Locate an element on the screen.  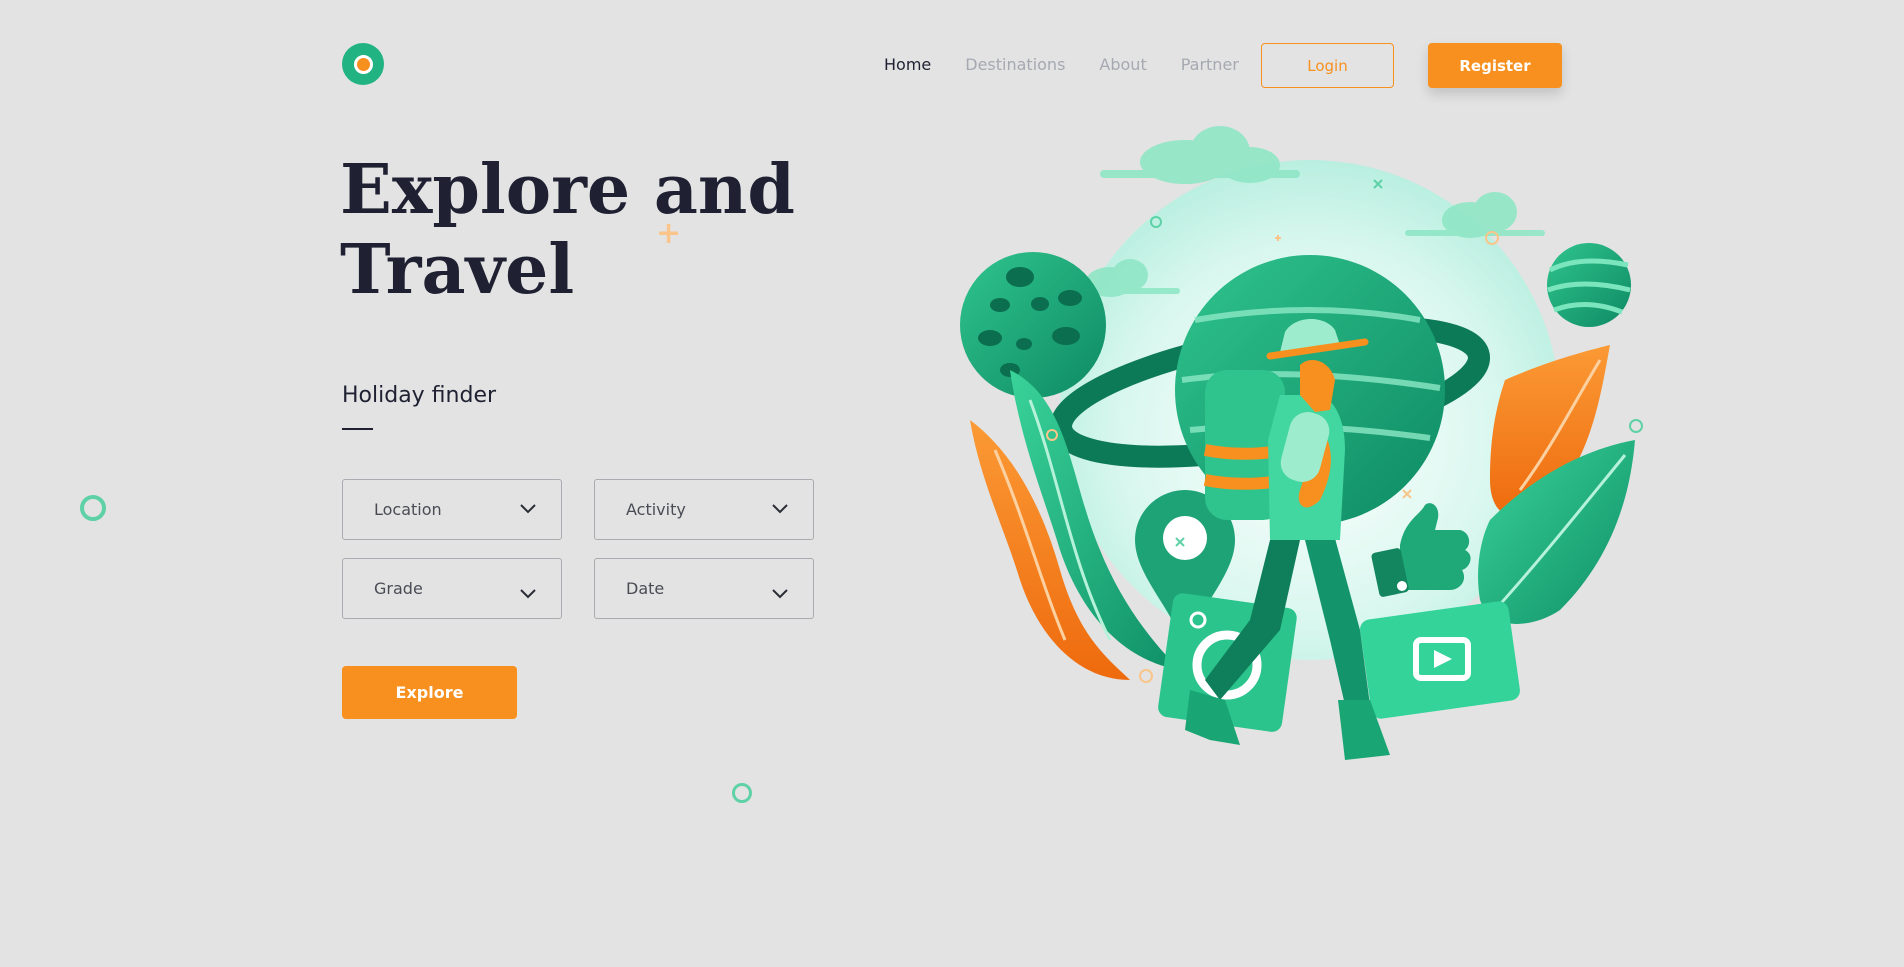
main-nav: Home Destinations About Partner is located at coordinates (1061, 64).